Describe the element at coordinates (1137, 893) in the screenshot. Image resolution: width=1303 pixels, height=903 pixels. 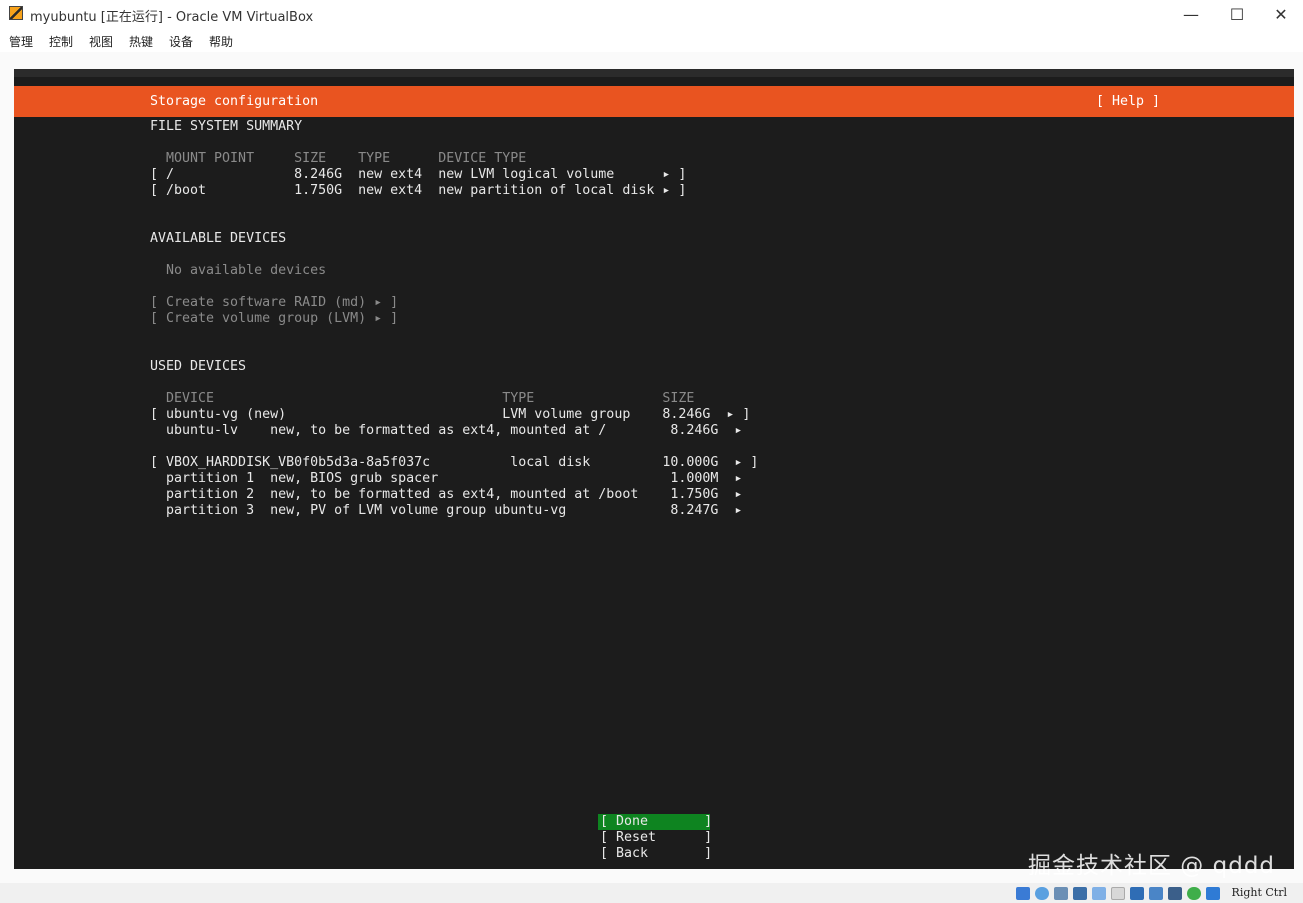
I see `display-icon` at that location.